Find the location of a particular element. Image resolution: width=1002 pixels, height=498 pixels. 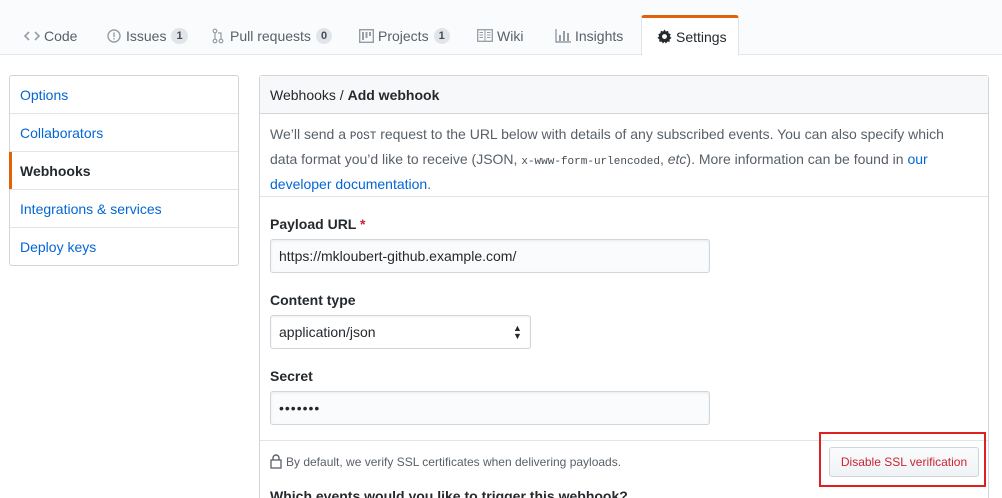

pull-request-icon is located at coordinates (218, 36).